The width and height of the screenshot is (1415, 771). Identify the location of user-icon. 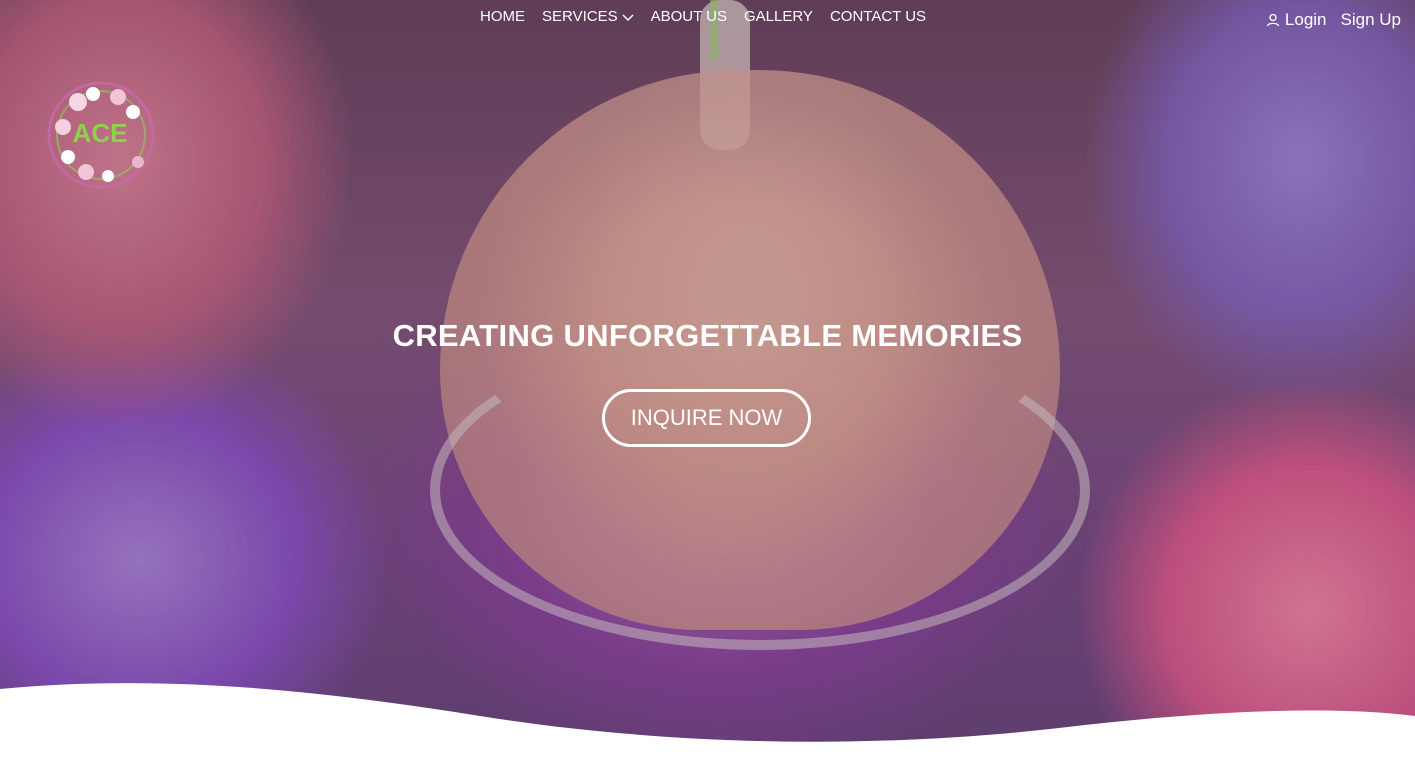
(1273, 20).